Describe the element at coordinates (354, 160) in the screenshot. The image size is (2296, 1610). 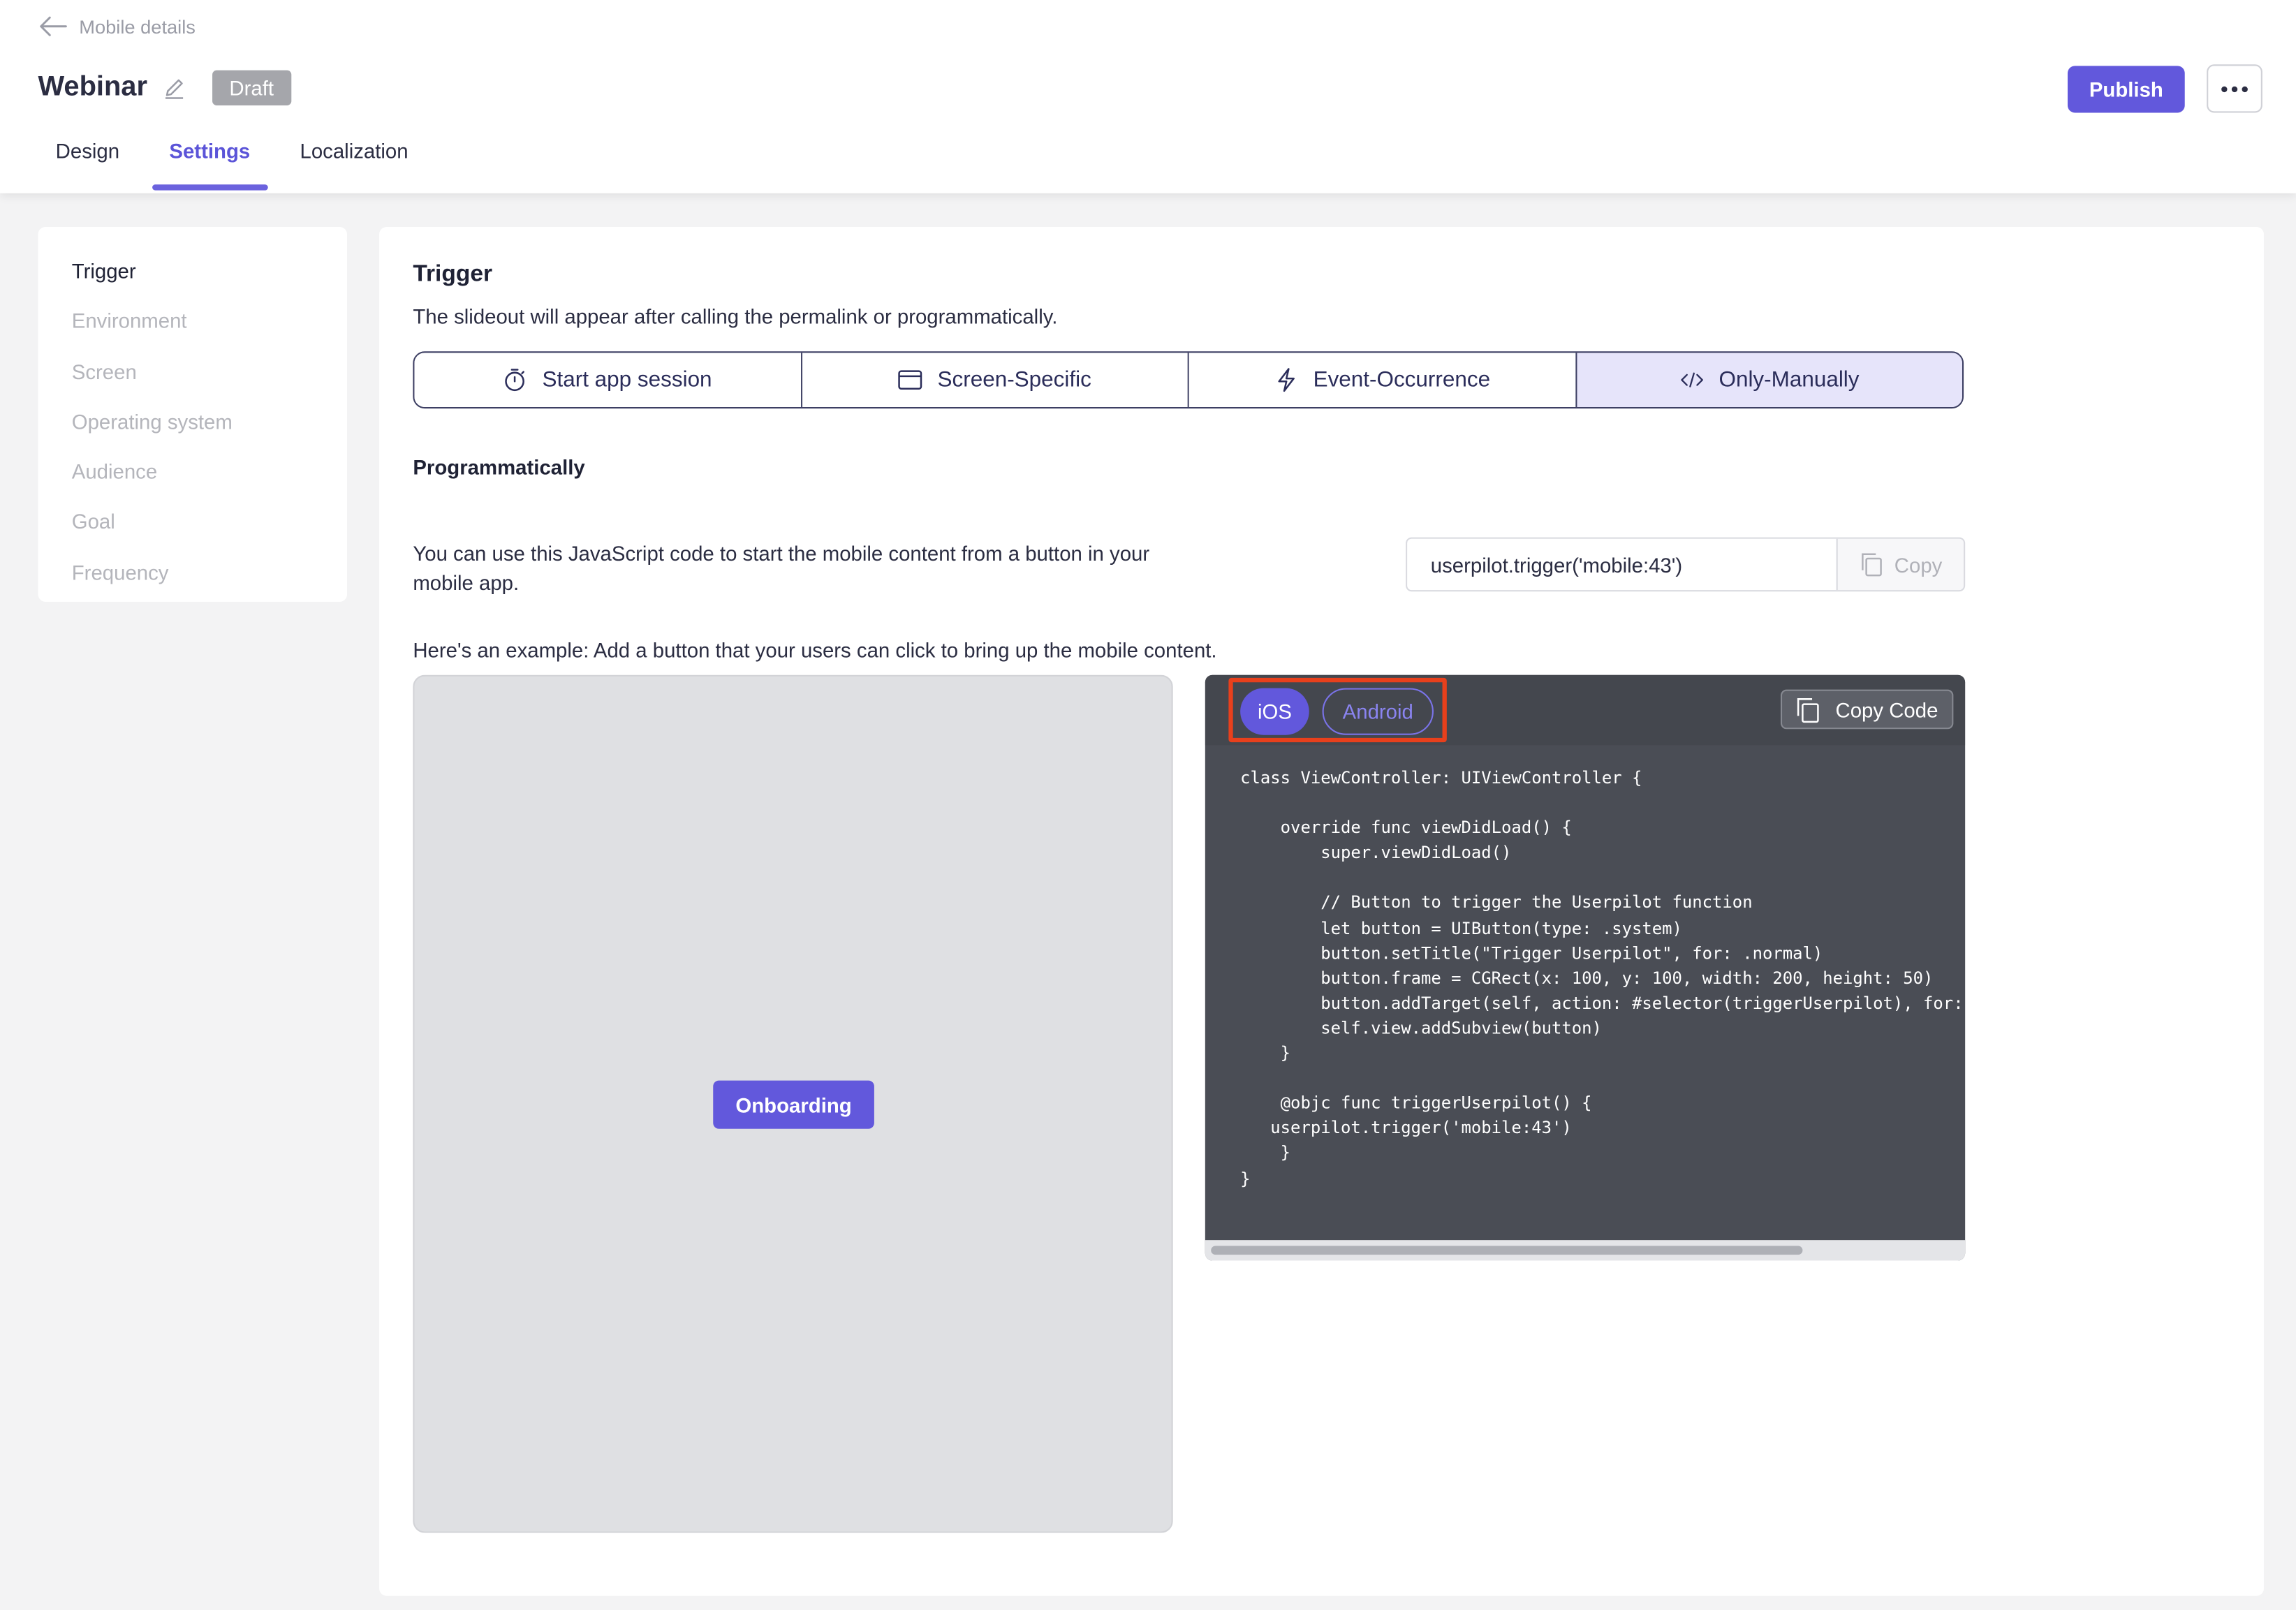
I see `tab-localization: Localization` at that location.